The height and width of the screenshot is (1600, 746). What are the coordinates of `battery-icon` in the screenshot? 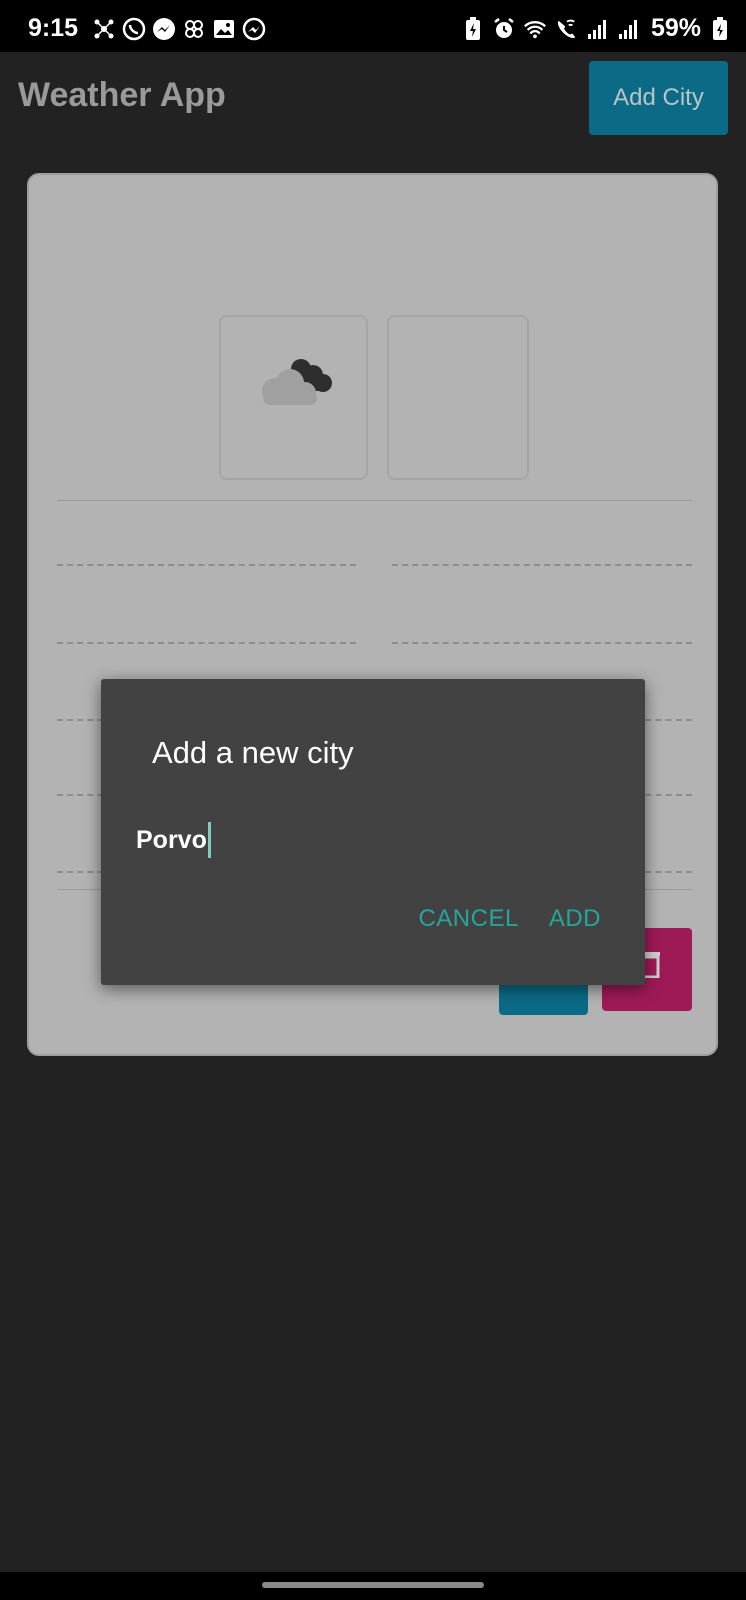 It's located at (720, 28).